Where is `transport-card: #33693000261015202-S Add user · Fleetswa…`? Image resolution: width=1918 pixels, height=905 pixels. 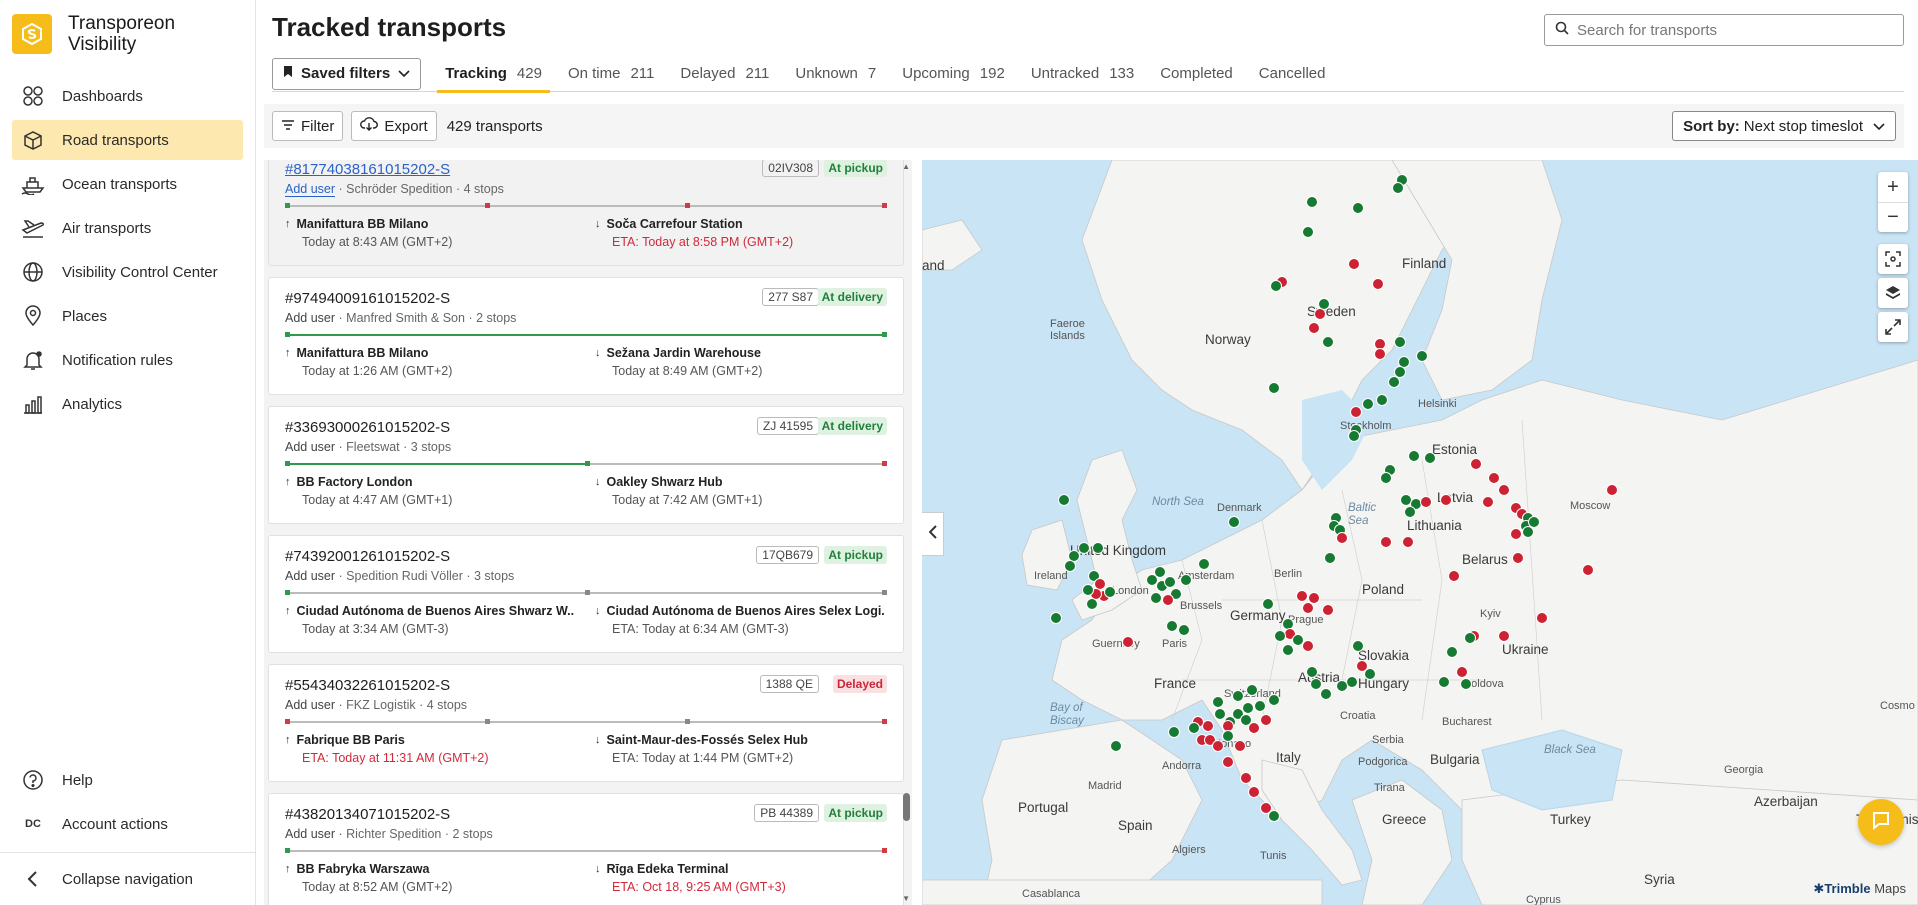
transport-card: #33693000261015202-S Add user · Fleetswa… is located at coordinates (586, 465).